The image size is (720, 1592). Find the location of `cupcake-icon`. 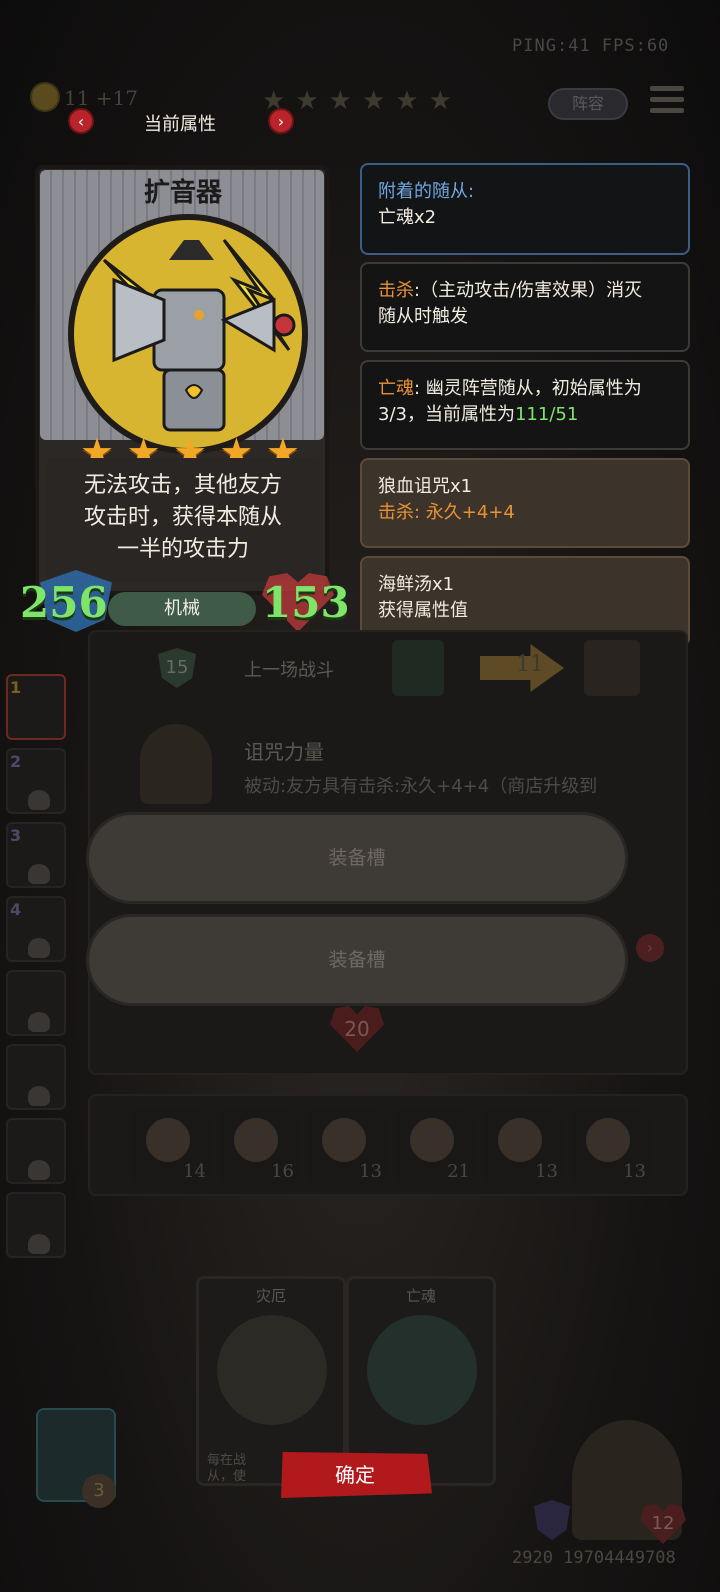

cupcake-icon is located at coordinates (432, 1140).